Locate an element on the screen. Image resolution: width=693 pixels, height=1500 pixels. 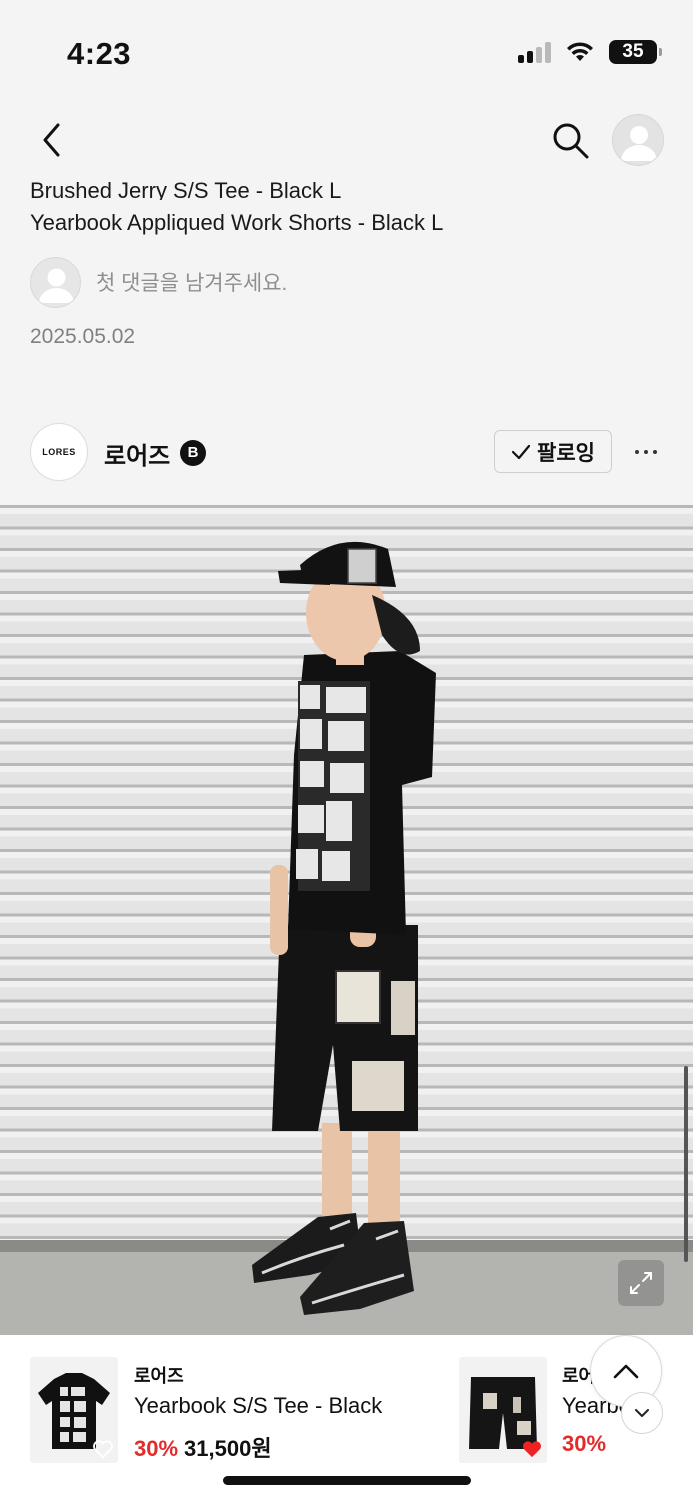
search-button is located at coordinates (570, 140).